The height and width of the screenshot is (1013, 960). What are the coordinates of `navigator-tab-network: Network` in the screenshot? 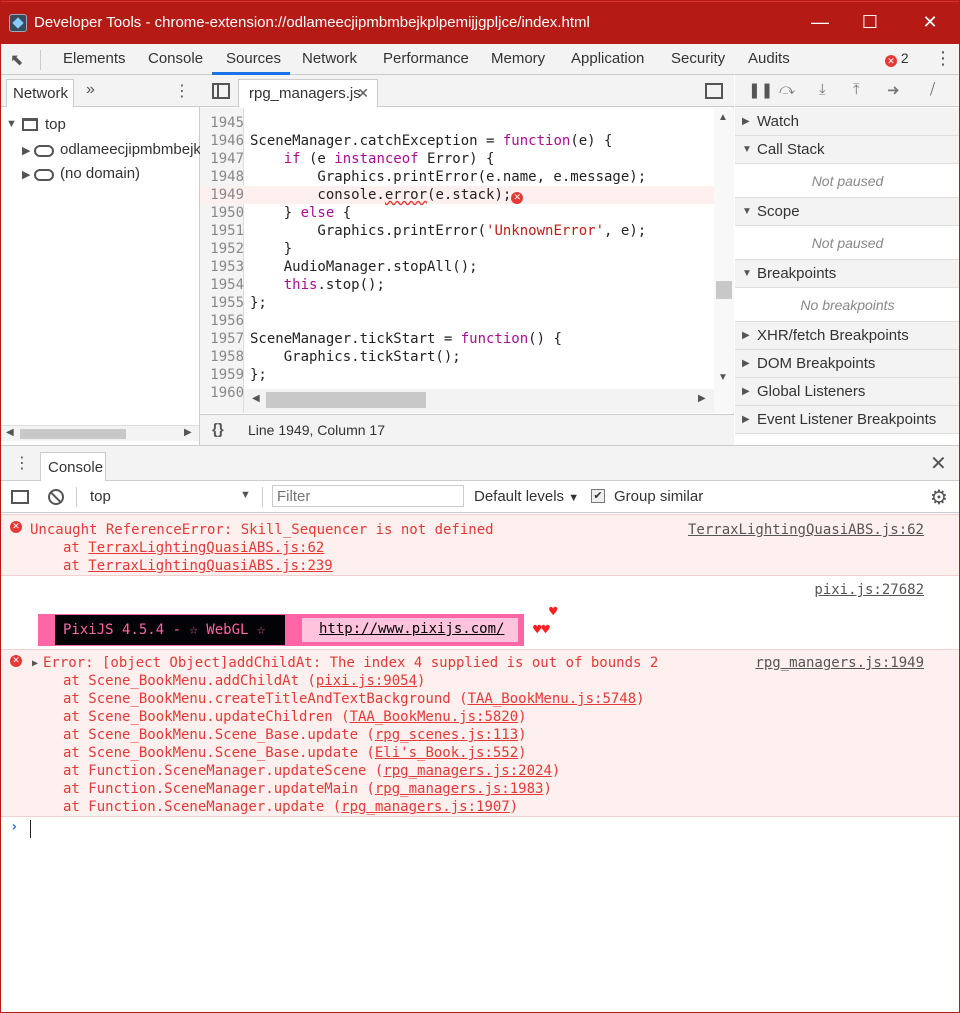 It's located at (40, 93).